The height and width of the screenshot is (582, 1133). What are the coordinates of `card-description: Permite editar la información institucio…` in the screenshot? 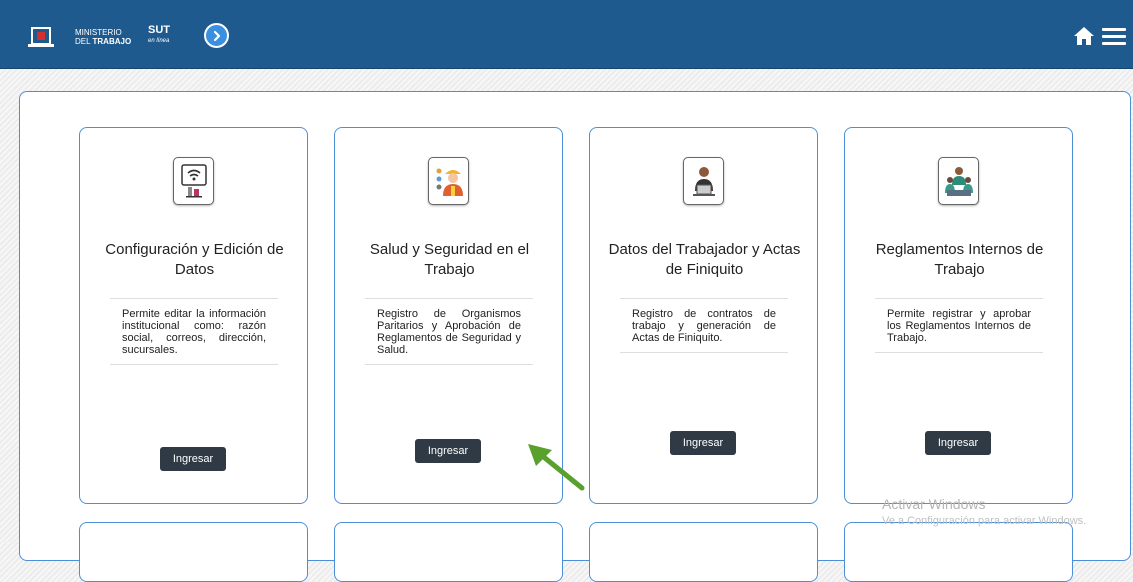 It's located at (194, 331).